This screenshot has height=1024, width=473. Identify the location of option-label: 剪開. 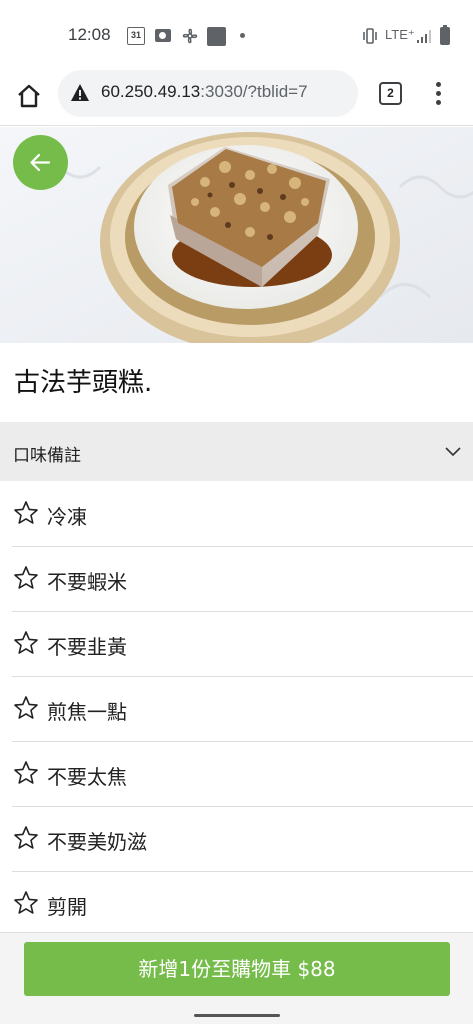
(67, 907).